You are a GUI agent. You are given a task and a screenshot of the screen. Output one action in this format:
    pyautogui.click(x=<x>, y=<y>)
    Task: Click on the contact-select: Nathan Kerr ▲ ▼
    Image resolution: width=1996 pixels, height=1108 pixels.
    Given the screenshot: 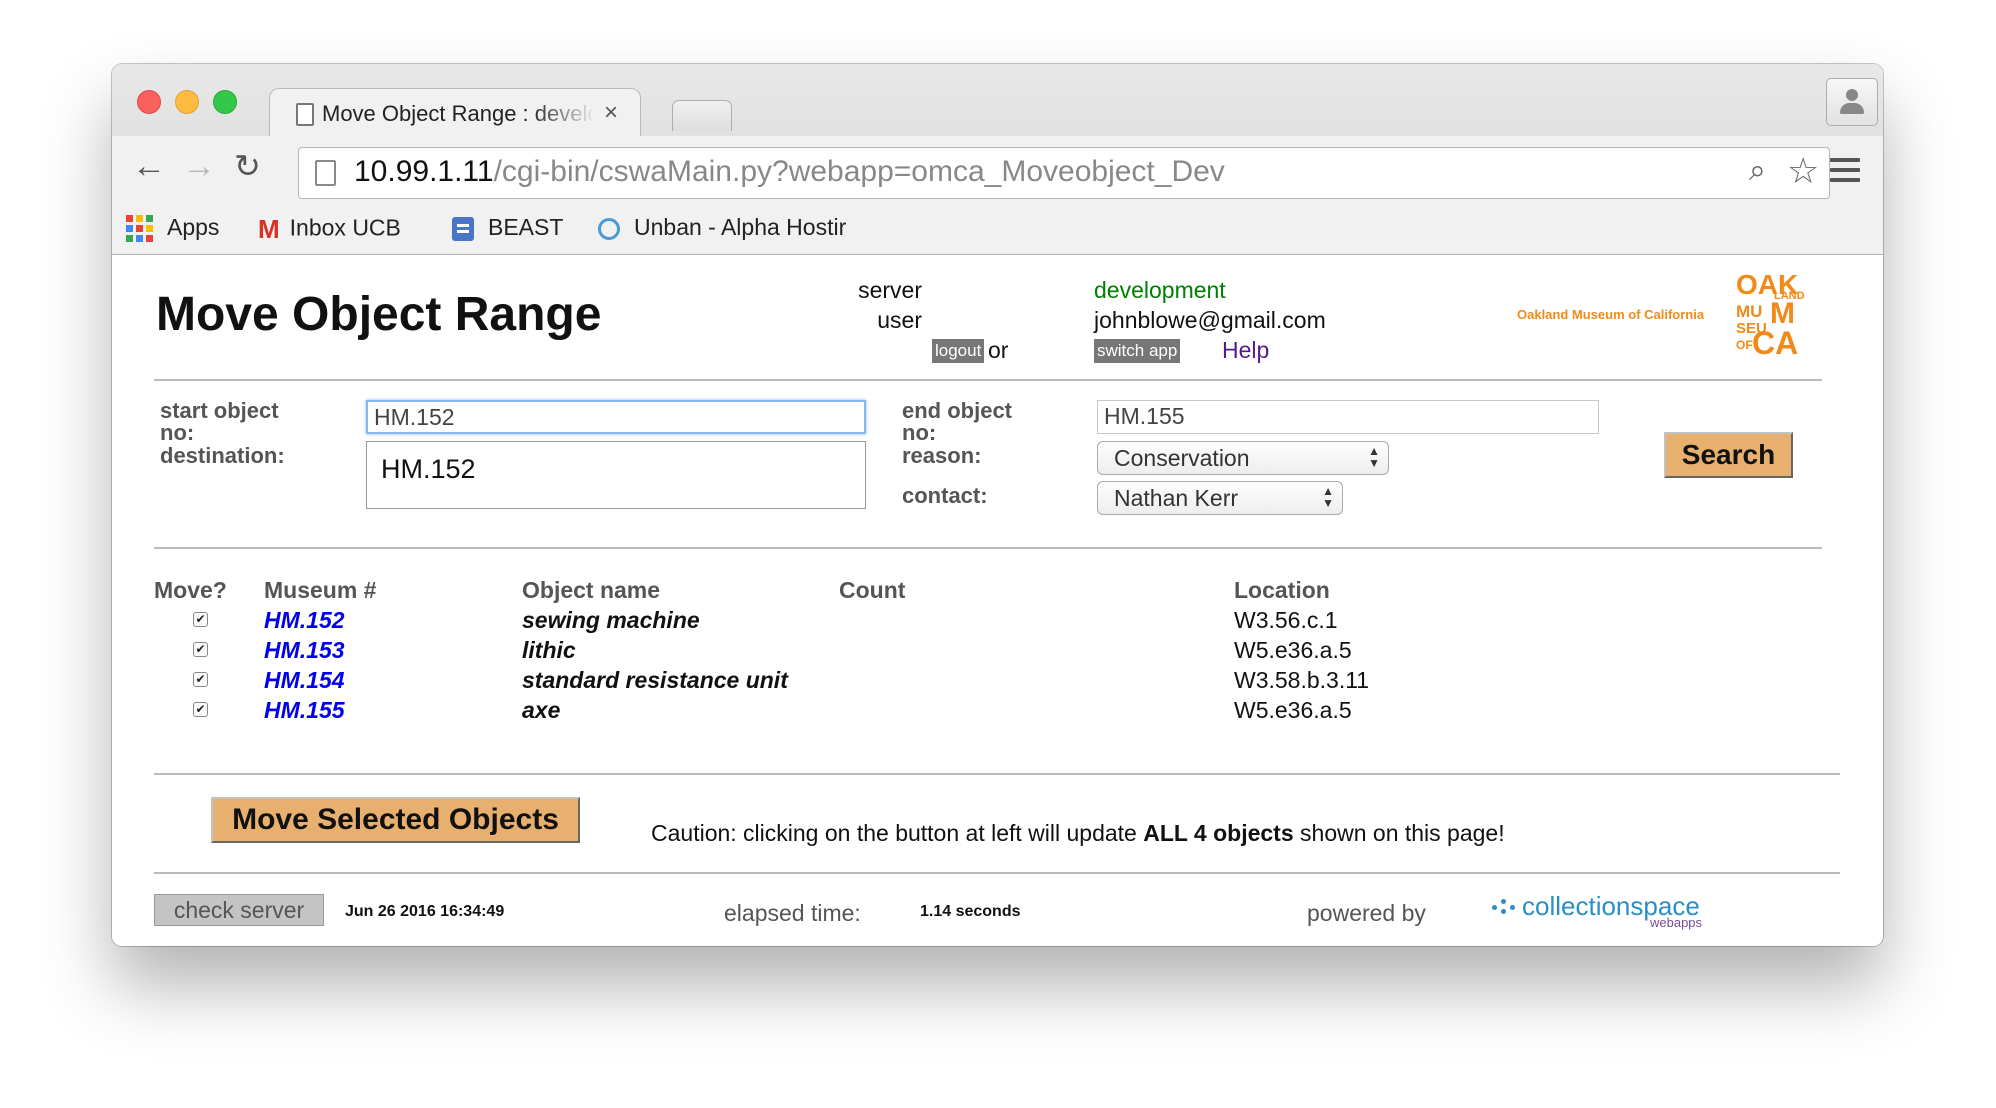 What is the action you would take?
    pyautogui.click(x=1220, y=498)
    